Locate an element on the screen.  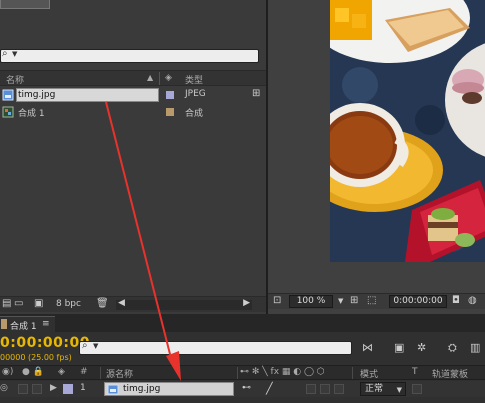
av-features-icon: ◉) is located at coordinates (8, 372).